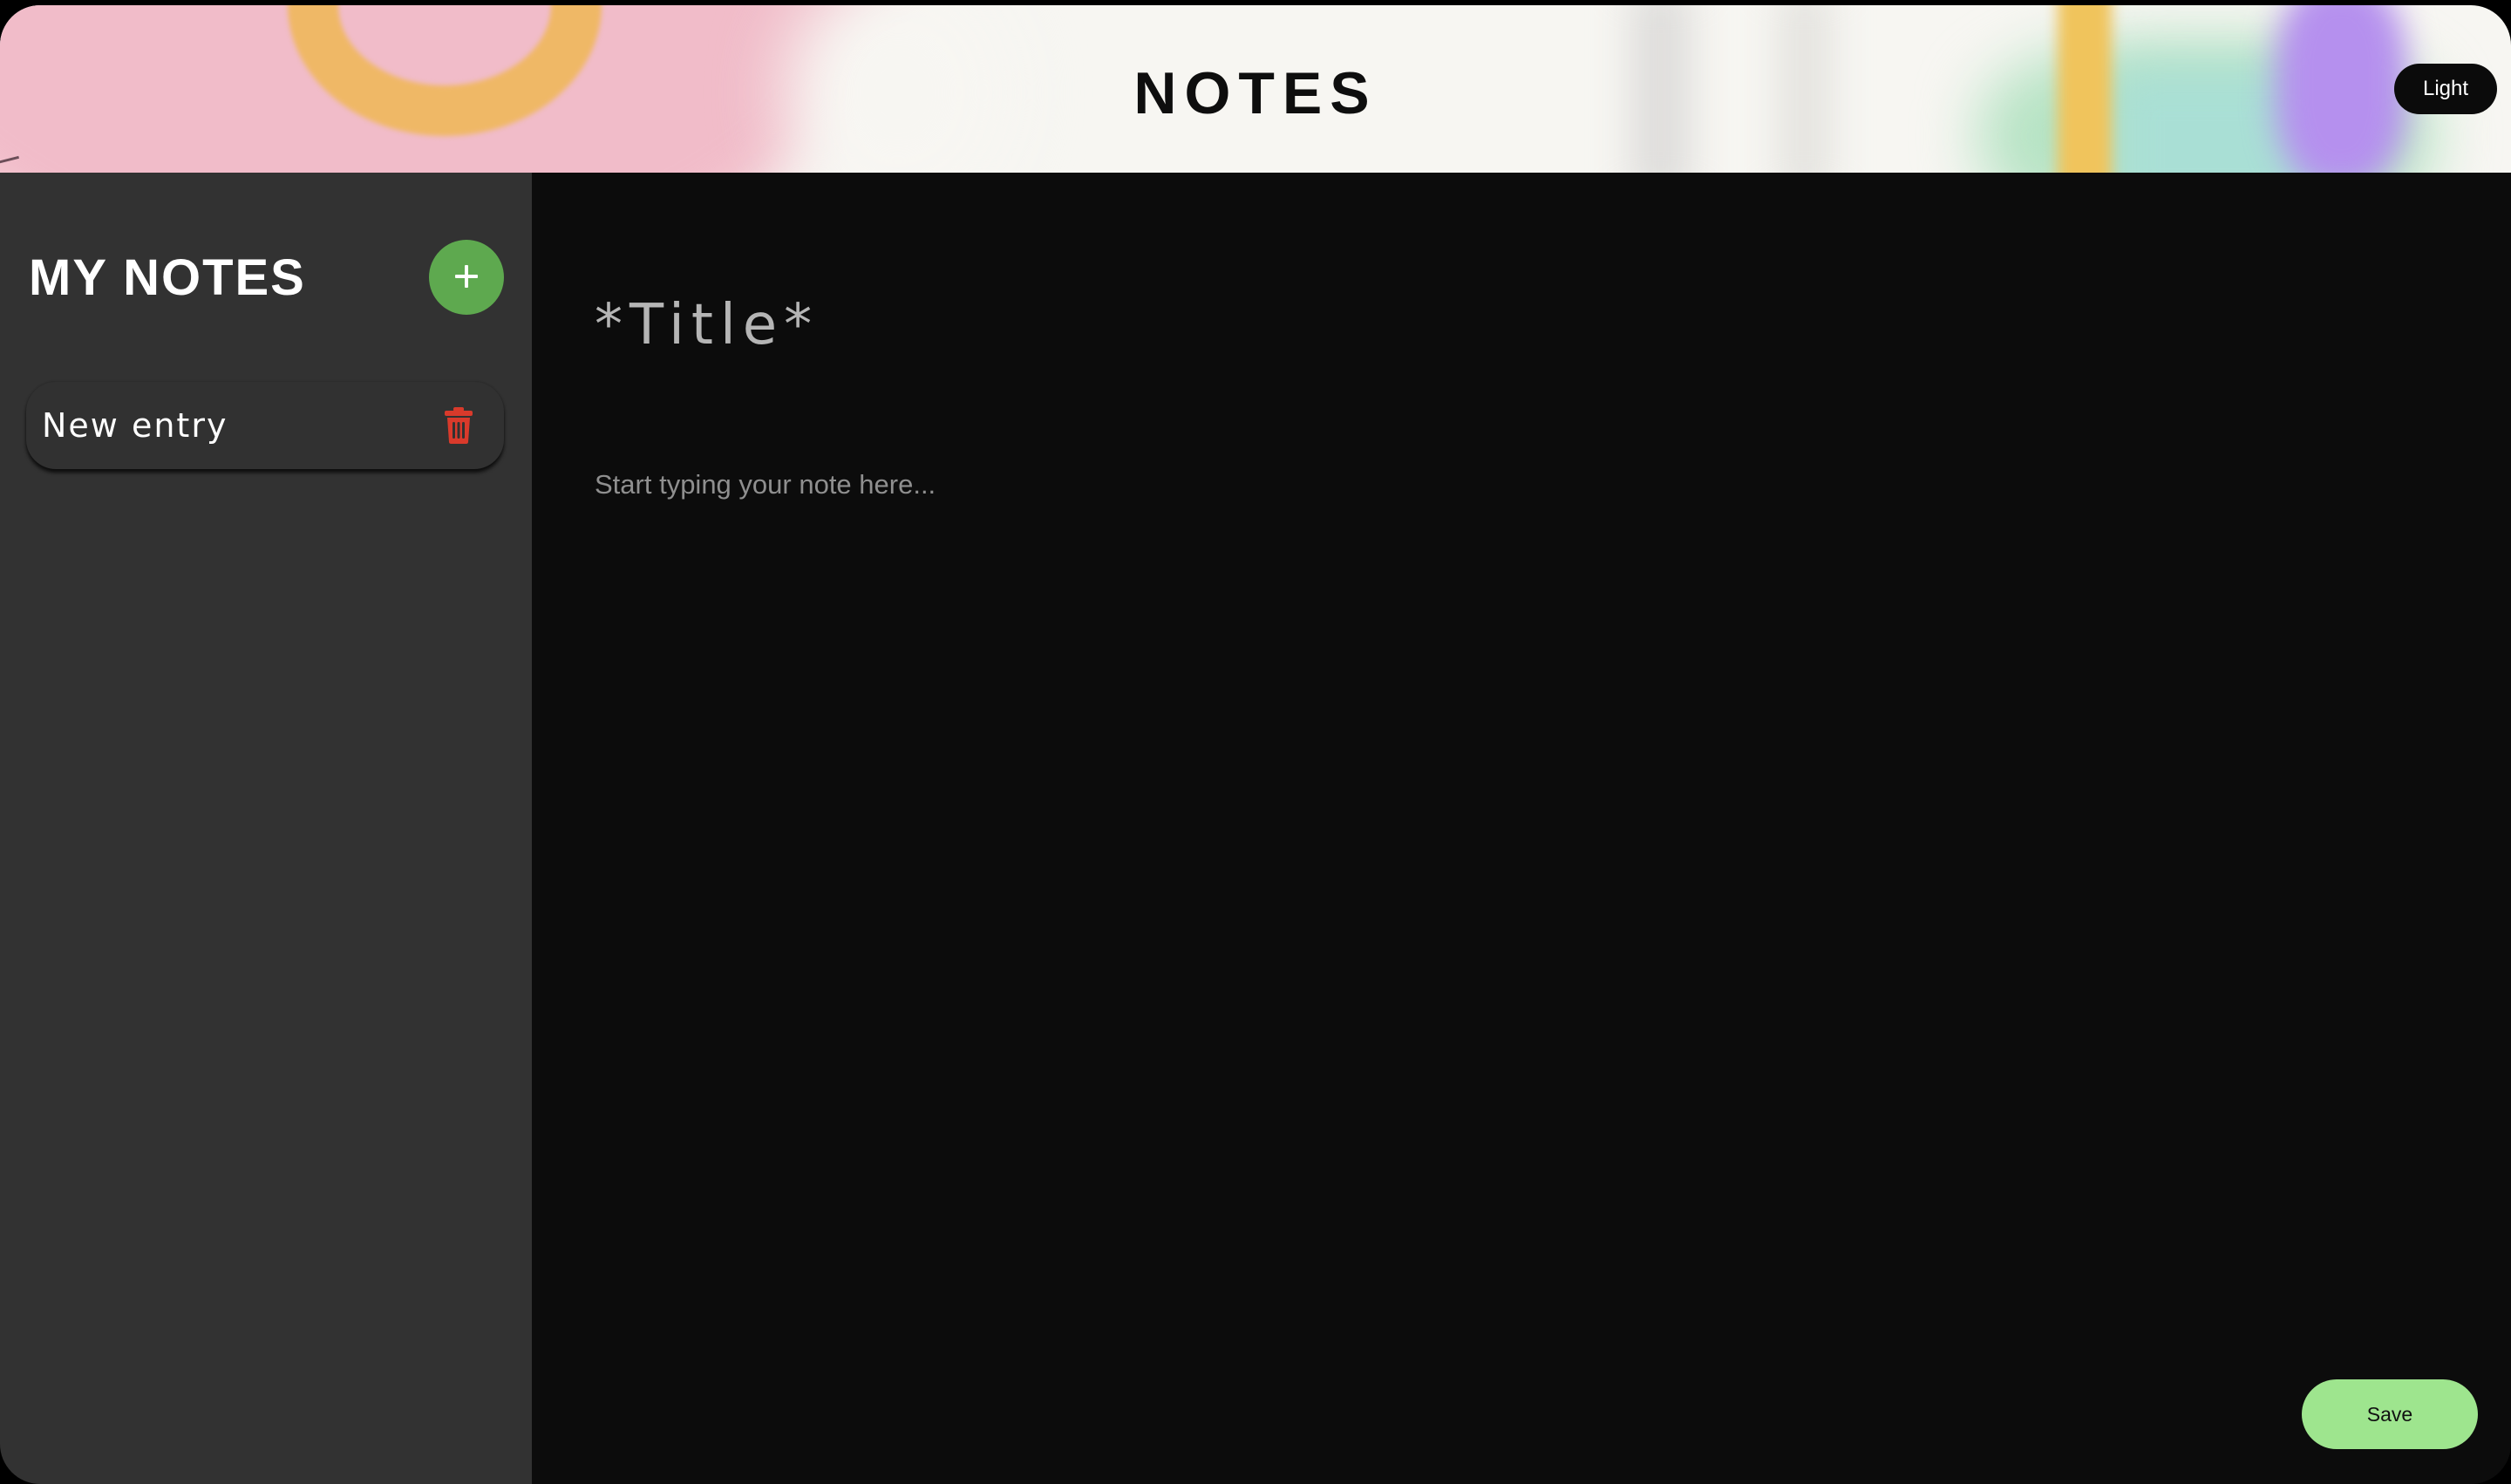  Describe the element at coordinates (167, 277) in the screenshot. I see `sidebar-title: MY NOTES` at that location.